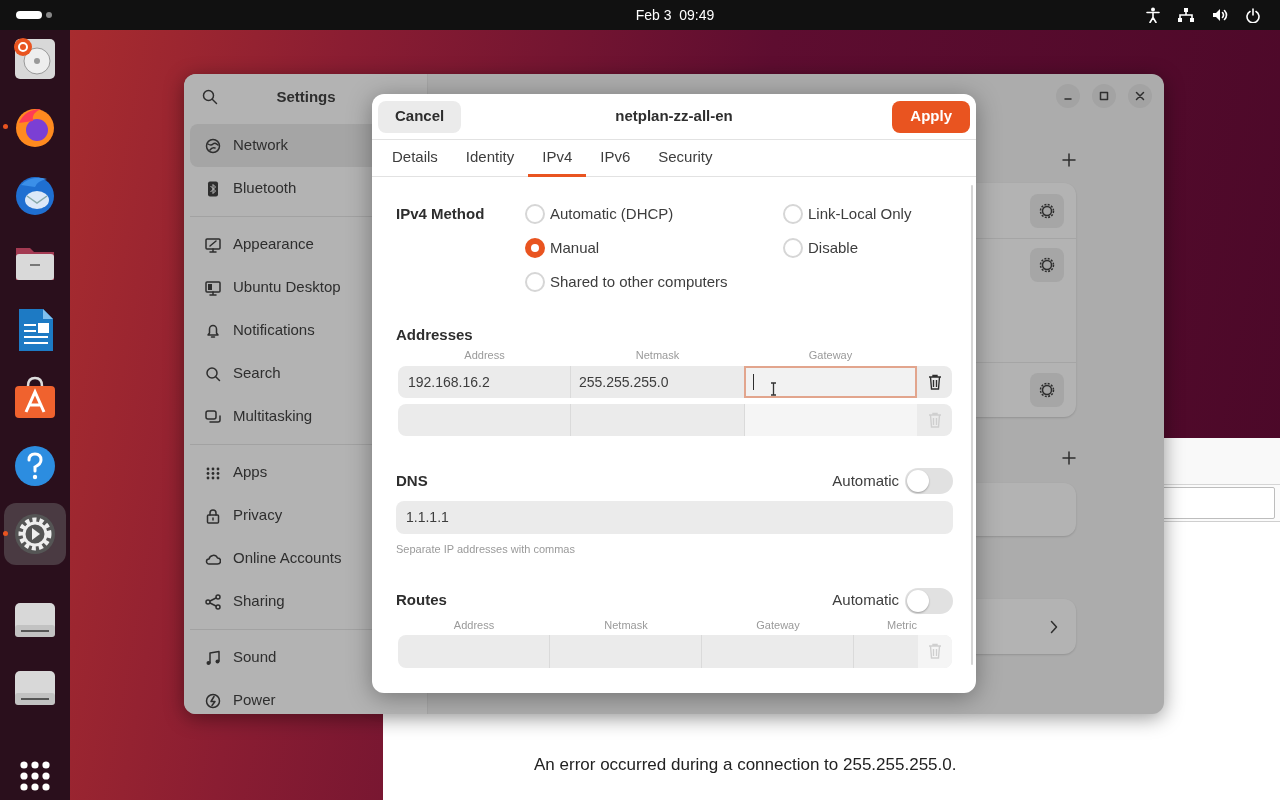 This screenshot has width=1280, height=800. I want to click on sidebar-item: Appearance, so click(305, 244).